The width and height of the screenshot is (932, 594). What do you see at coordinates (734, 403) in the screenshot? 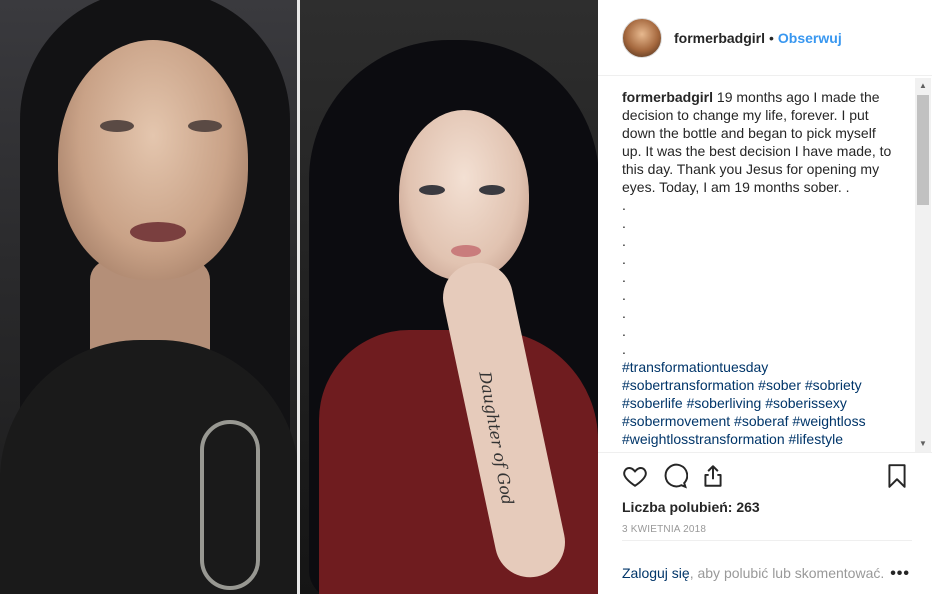
I see `hashtag-link: #soberlife #soberliving #soberissexy` at bounding box center [734, 403].